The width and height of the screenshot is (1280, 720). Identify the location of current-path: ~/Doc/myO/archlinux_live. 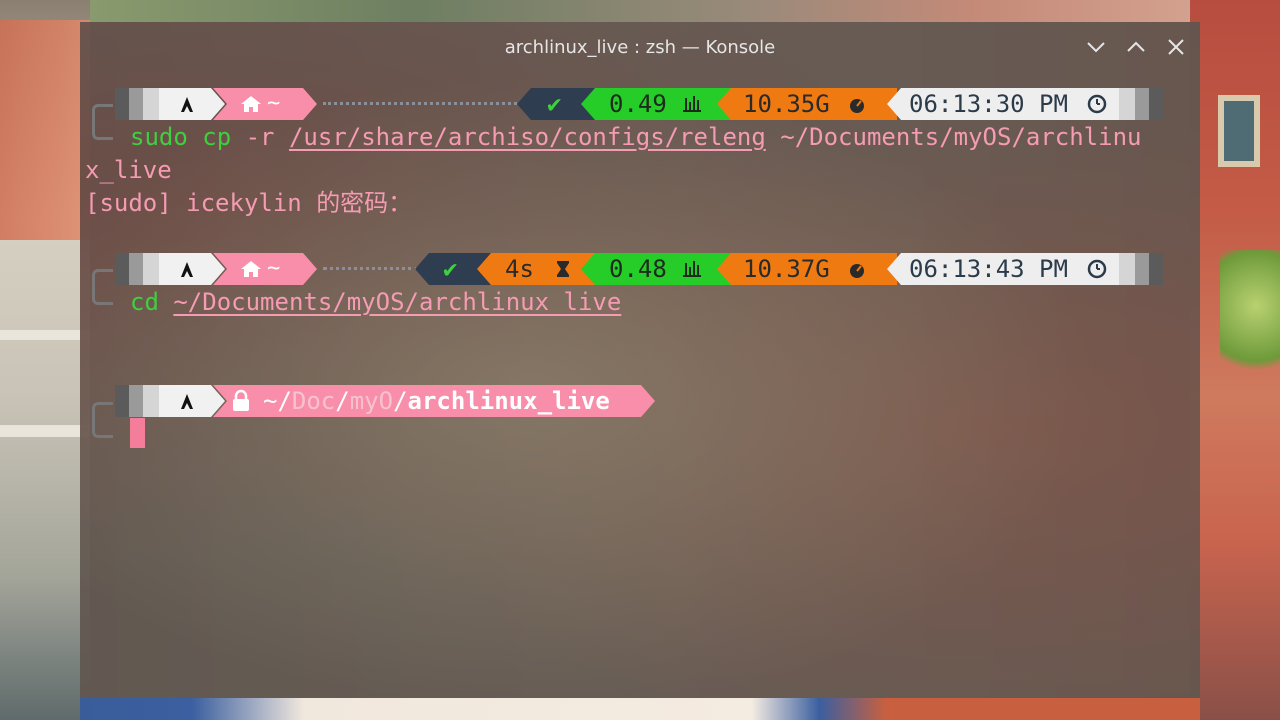
(436, 401).